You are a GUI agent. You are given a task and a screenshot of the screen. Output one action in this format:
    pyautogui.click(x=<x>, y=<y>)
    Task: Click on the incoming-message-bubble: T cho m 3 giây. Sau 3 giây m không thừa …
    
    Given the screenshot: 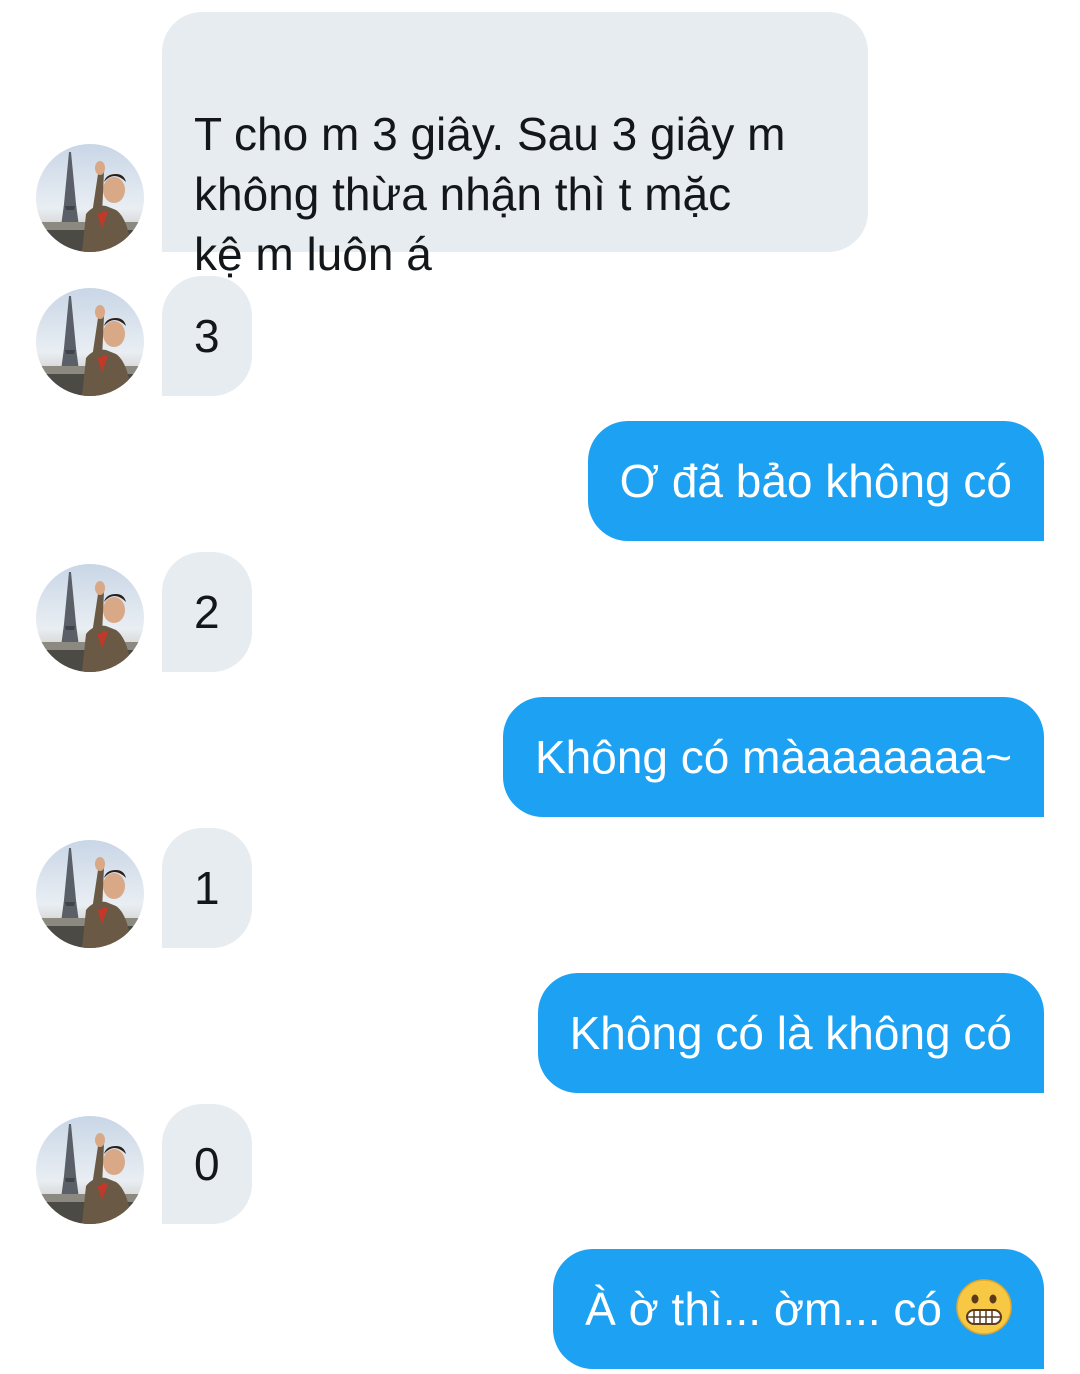 What is the action you would take?
    pyautogui.click(x=515, y=146)
    